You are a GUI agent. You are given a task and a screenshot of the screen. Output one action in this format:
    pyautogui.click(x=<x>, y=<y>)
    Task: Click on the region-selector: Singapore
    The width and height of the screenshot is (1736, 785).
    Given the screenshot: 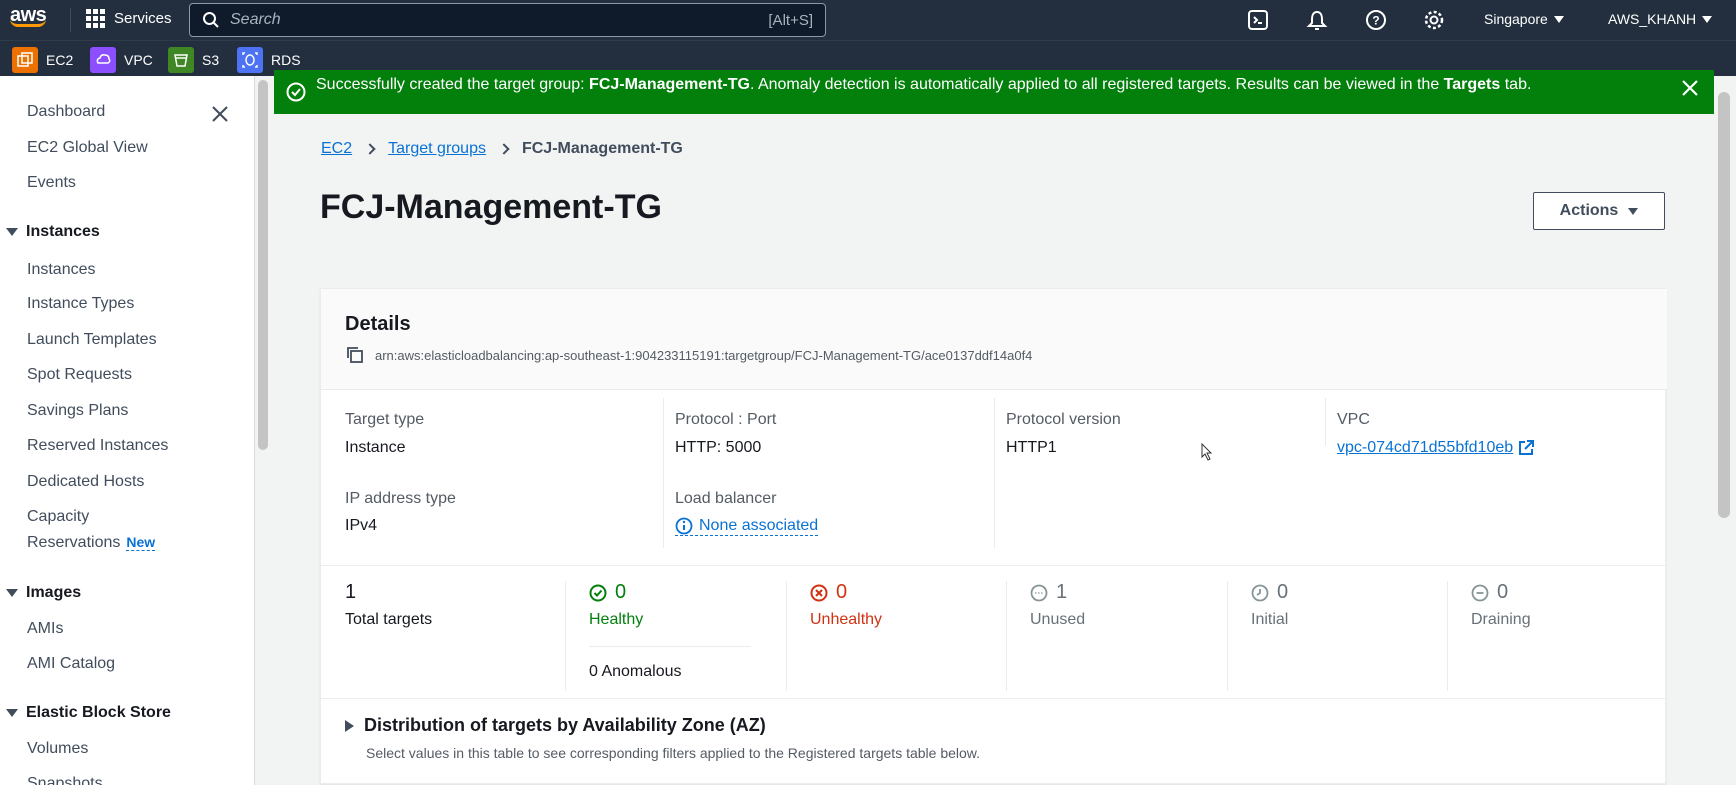 What is the action you would take?
    pyautogui.click(x=1524, y=19)
    